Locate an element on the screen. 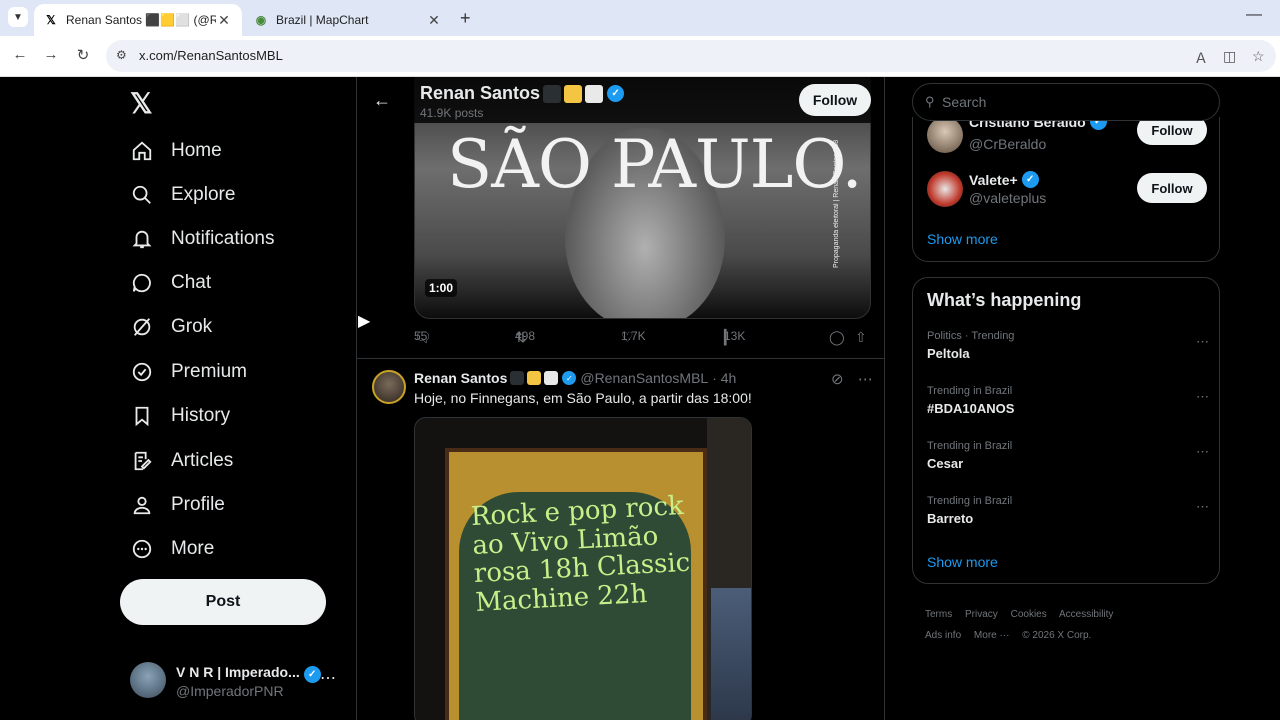 The height and width of the screenshot is (720, 1280). trend-topic: Barreto is located at coordinates (950, 518).